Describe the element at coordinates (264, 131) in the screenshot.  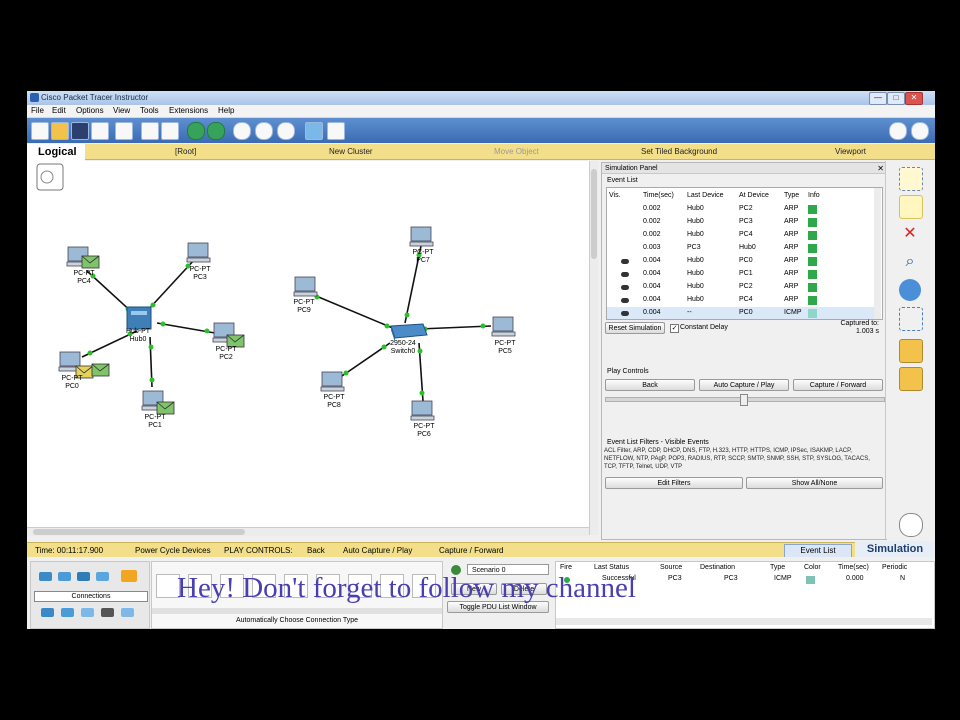
I see `zoom-reset-icon` at that location.